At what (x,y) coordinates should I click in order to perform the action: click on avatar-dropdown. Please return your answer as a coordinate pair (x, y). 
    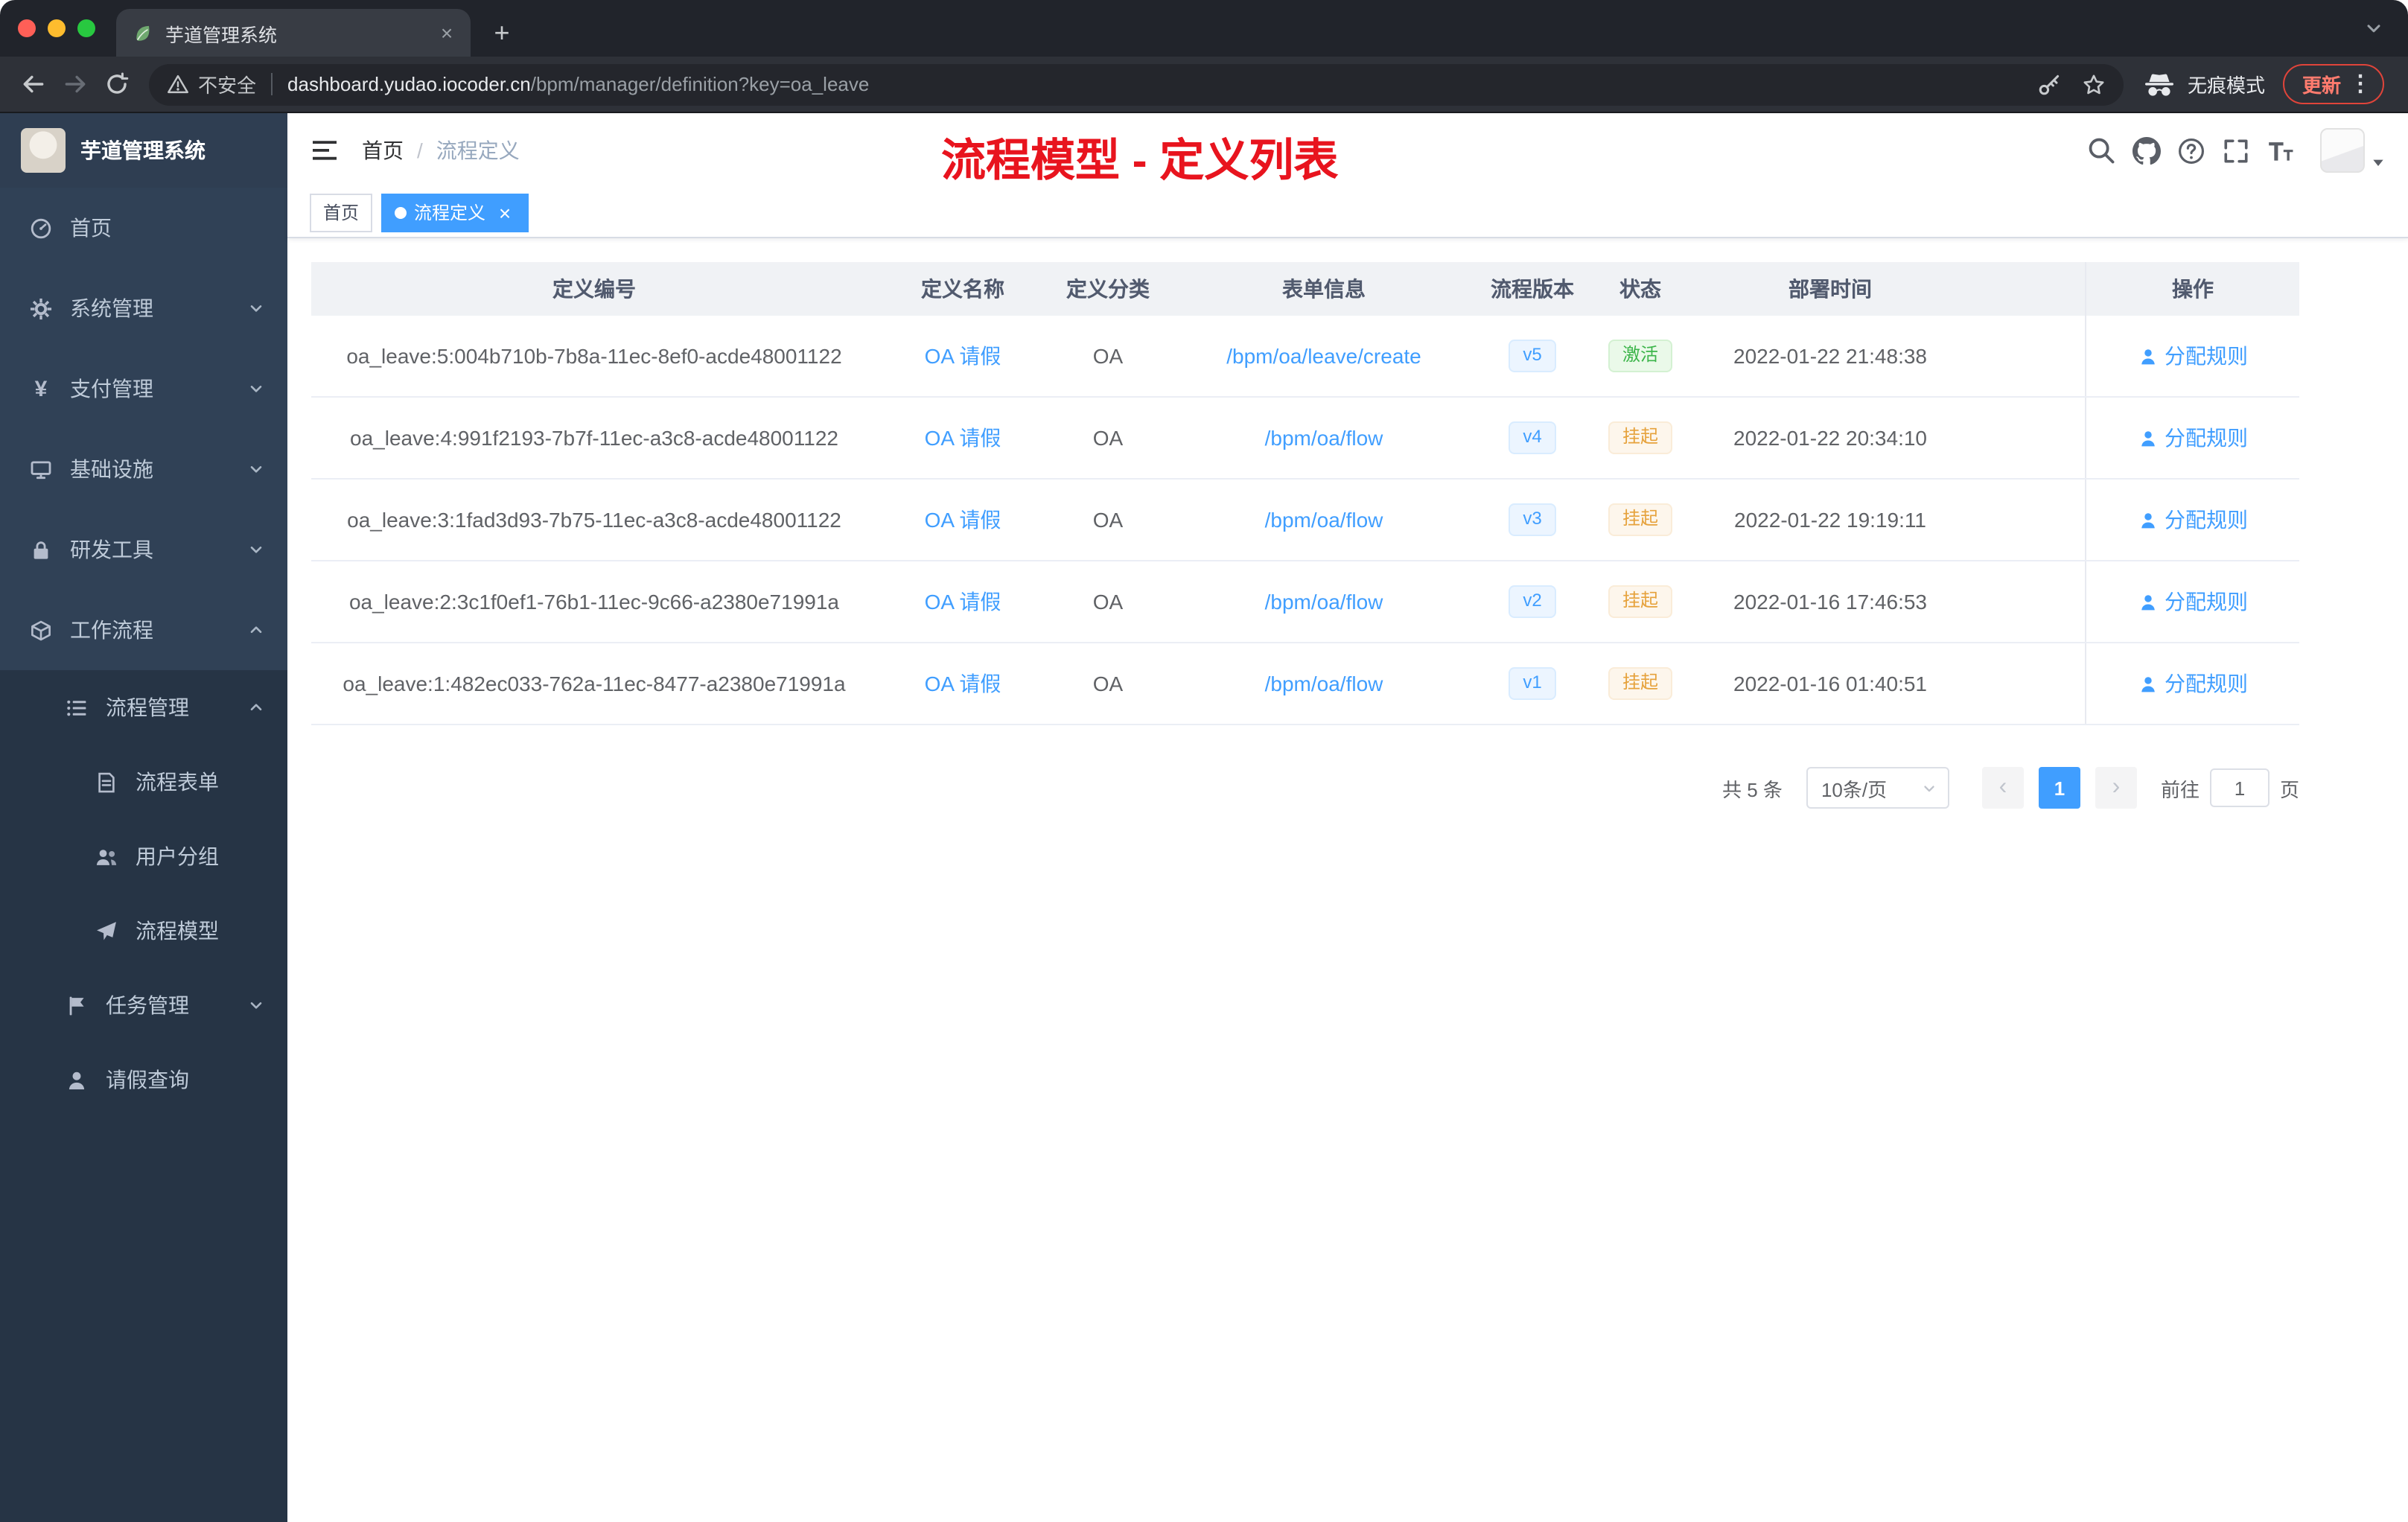
    Looking at the image, I should click on (2353, 150).